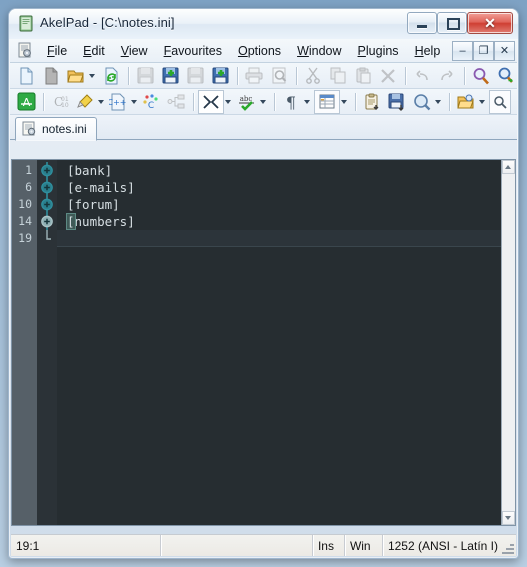 The height and width of the screenshot is (567, 527). Describe the element at coordinates (228, 101) in the screenshot. I see `fold-caret` at that location.